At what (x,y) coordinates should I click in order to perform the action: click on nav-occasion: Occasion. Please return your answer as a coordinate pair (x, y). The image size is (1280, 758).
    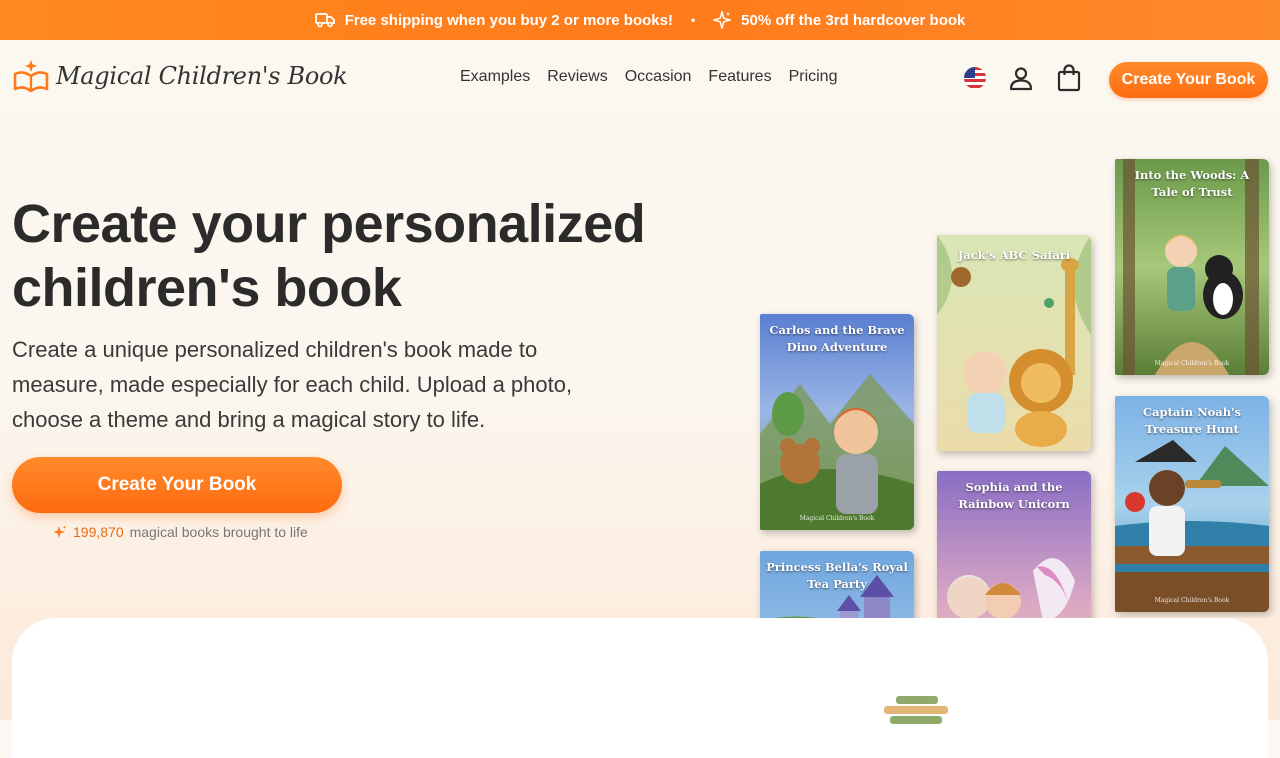
    Looking at the image, I should click on (658, 77).